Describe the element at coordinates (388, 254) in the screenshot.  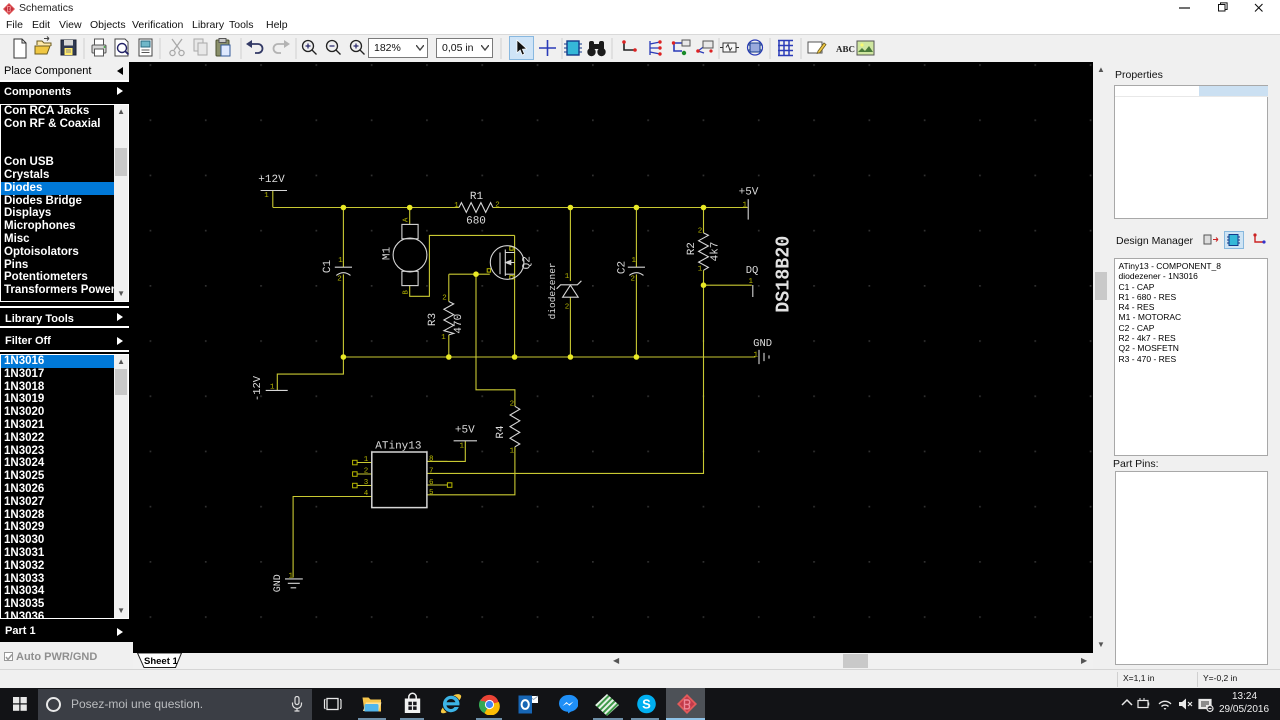
I see `svg-text: M1` at that location.